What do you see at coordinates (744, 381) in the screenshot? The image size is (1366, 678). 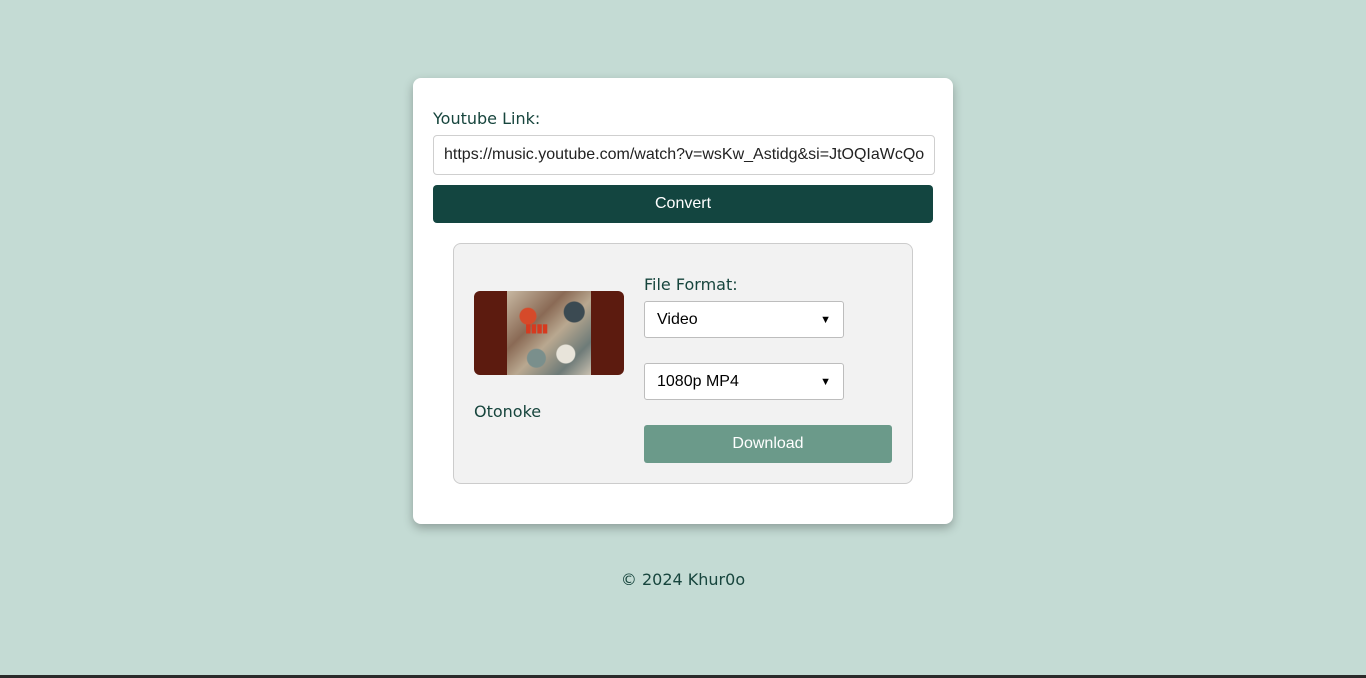 I see `quality-select: 1080p MP4 ▼` at bounding box center [744, 381].